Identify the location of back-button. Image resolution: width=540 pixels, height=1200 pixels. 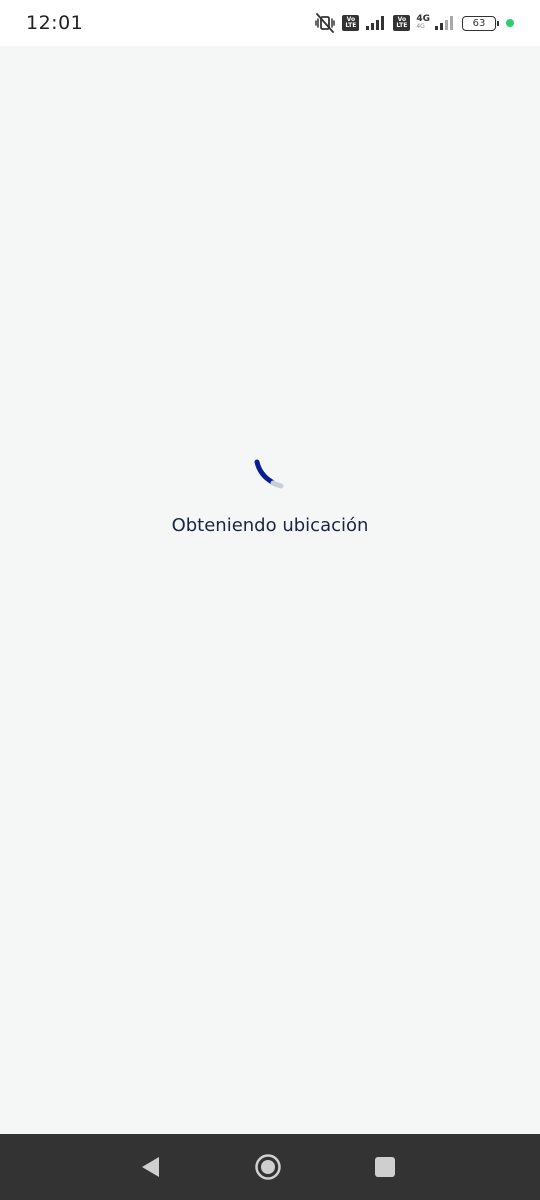
(150, 1167).